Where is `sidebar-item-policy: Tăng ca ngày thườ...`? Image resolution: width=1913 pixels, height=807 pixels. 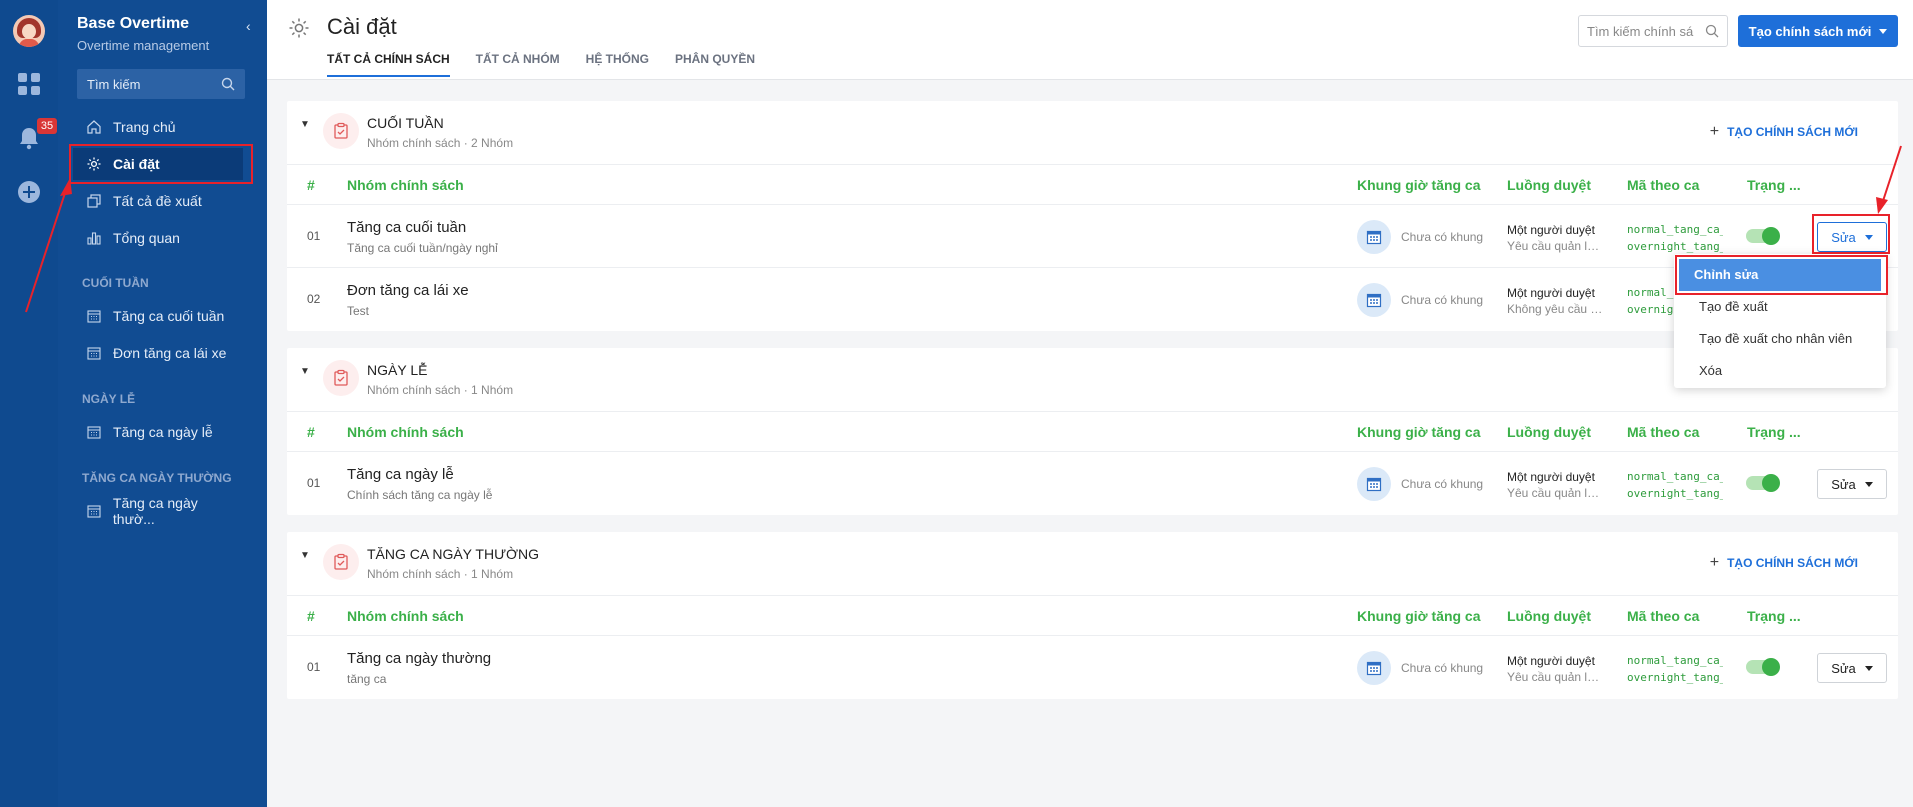
sidebar-item-policy: Tăng ca ngày thườ... is located at coordinates (158, 511).